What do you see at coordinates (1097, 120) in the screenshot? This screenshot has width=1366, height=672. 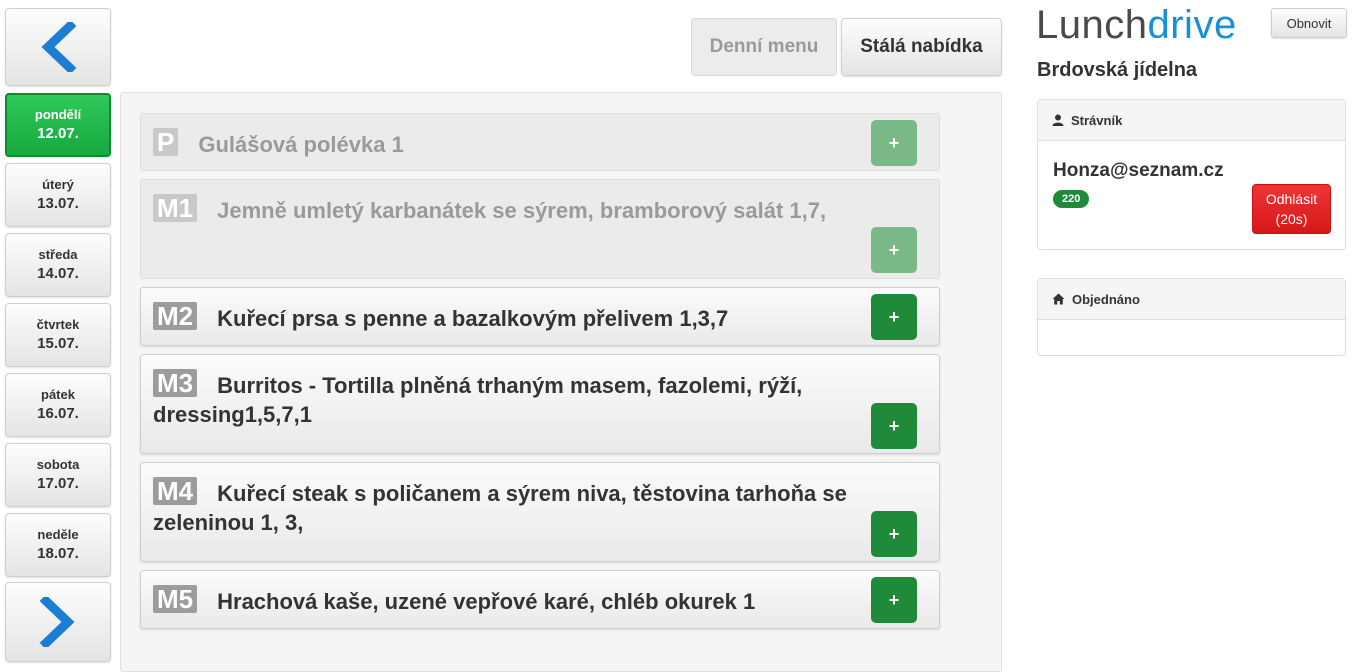 I see `diner-card-title: Strávník` at bounding box center [1097, 120].